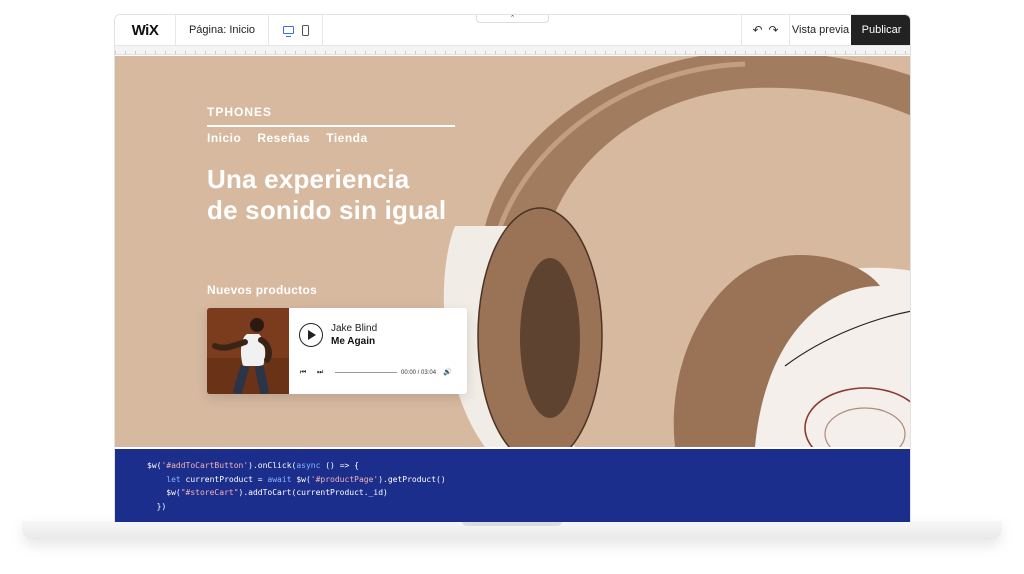 This screenshot has width=1024, height=574. I want to click on site-brand: TPHONES, so click(239, 112).